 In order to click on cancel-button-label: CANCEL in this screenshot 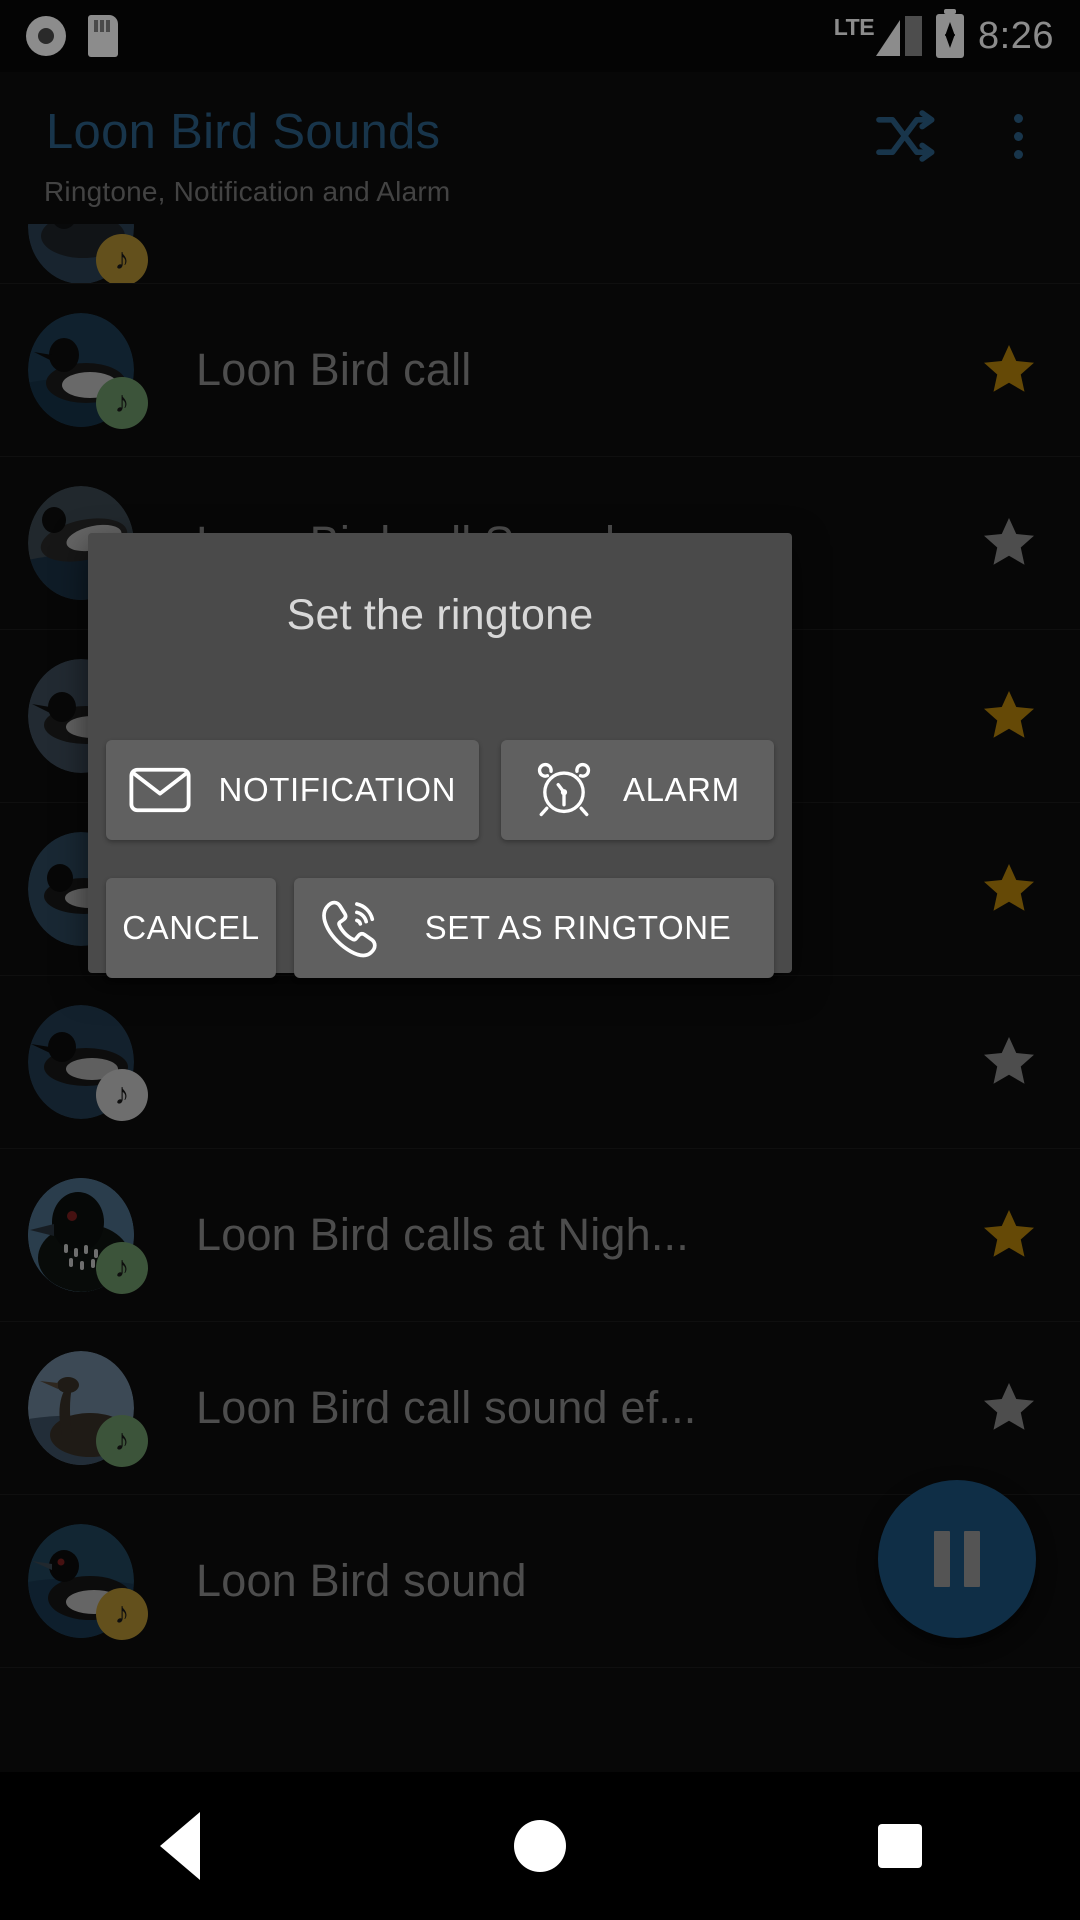, I will do `click(191, 927)`.